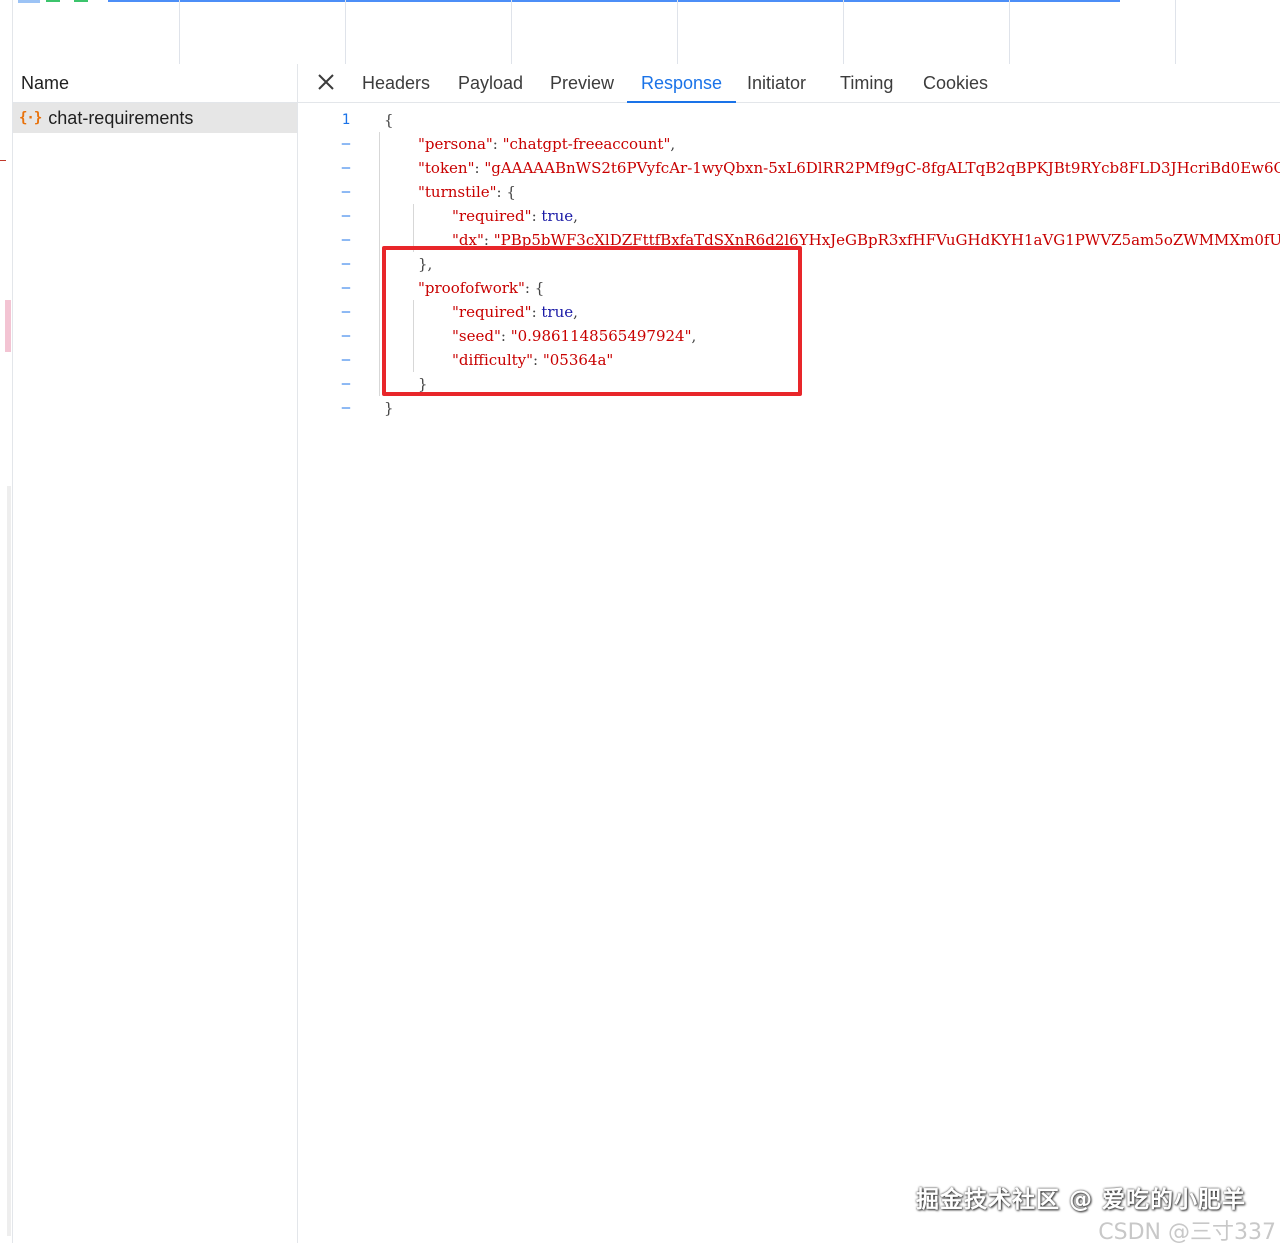 The height and width of the screenshot is (1246, 1280). I want to click on code-line: – "persona": "chatgpt-freeaccount",, so click(789, 144).